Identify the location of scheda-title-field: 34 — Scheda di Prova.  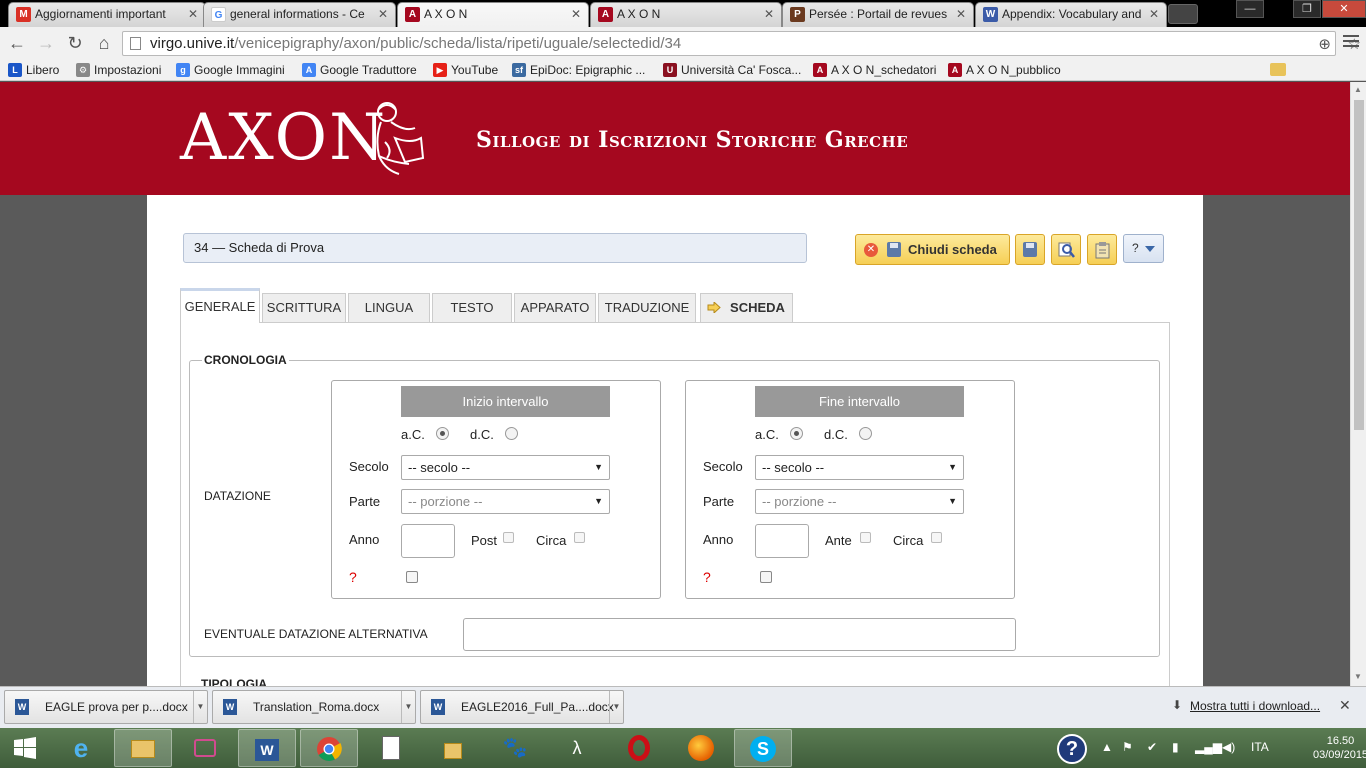
(495, 248).